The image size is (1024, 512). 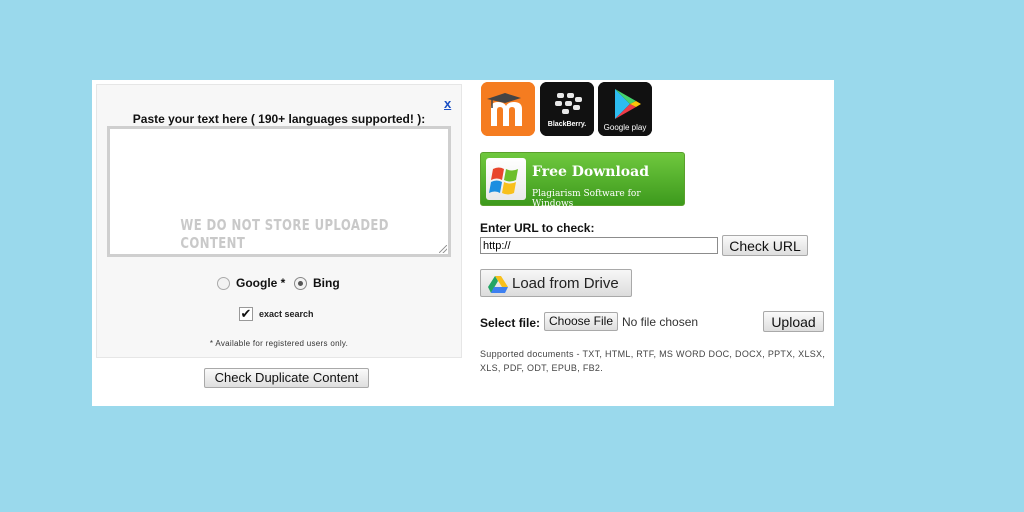 I want to click on text-input, so click(x=281, y=193).